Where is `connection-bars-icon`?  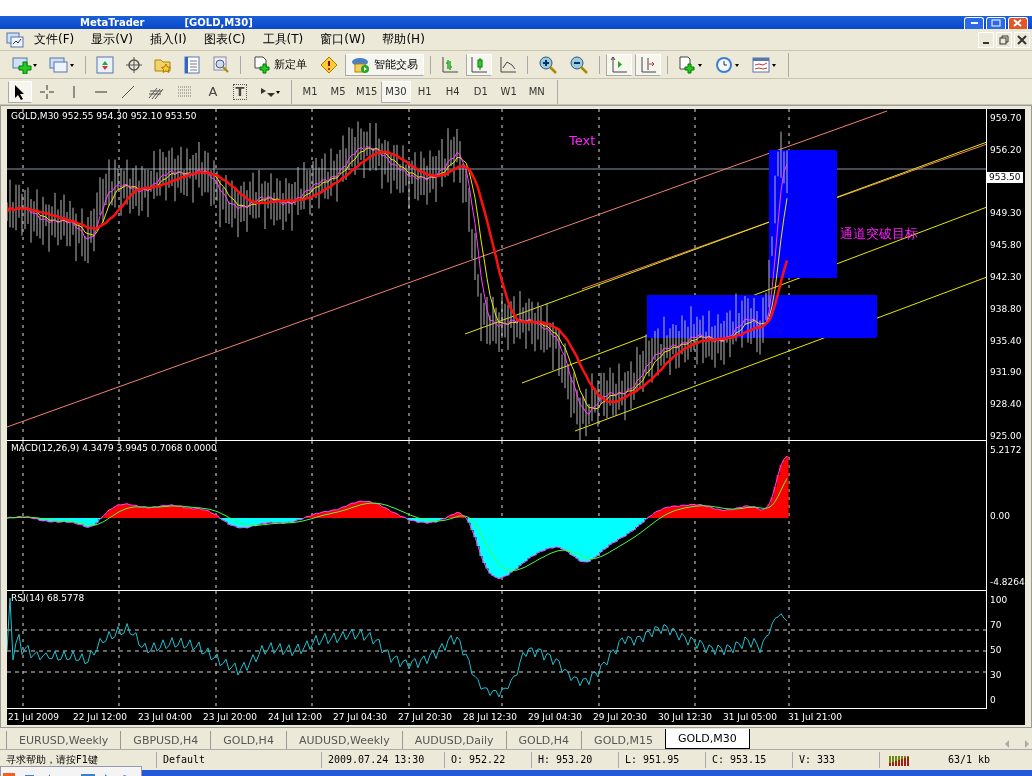
connection-bars-icon is located at coordinates (900, 760).